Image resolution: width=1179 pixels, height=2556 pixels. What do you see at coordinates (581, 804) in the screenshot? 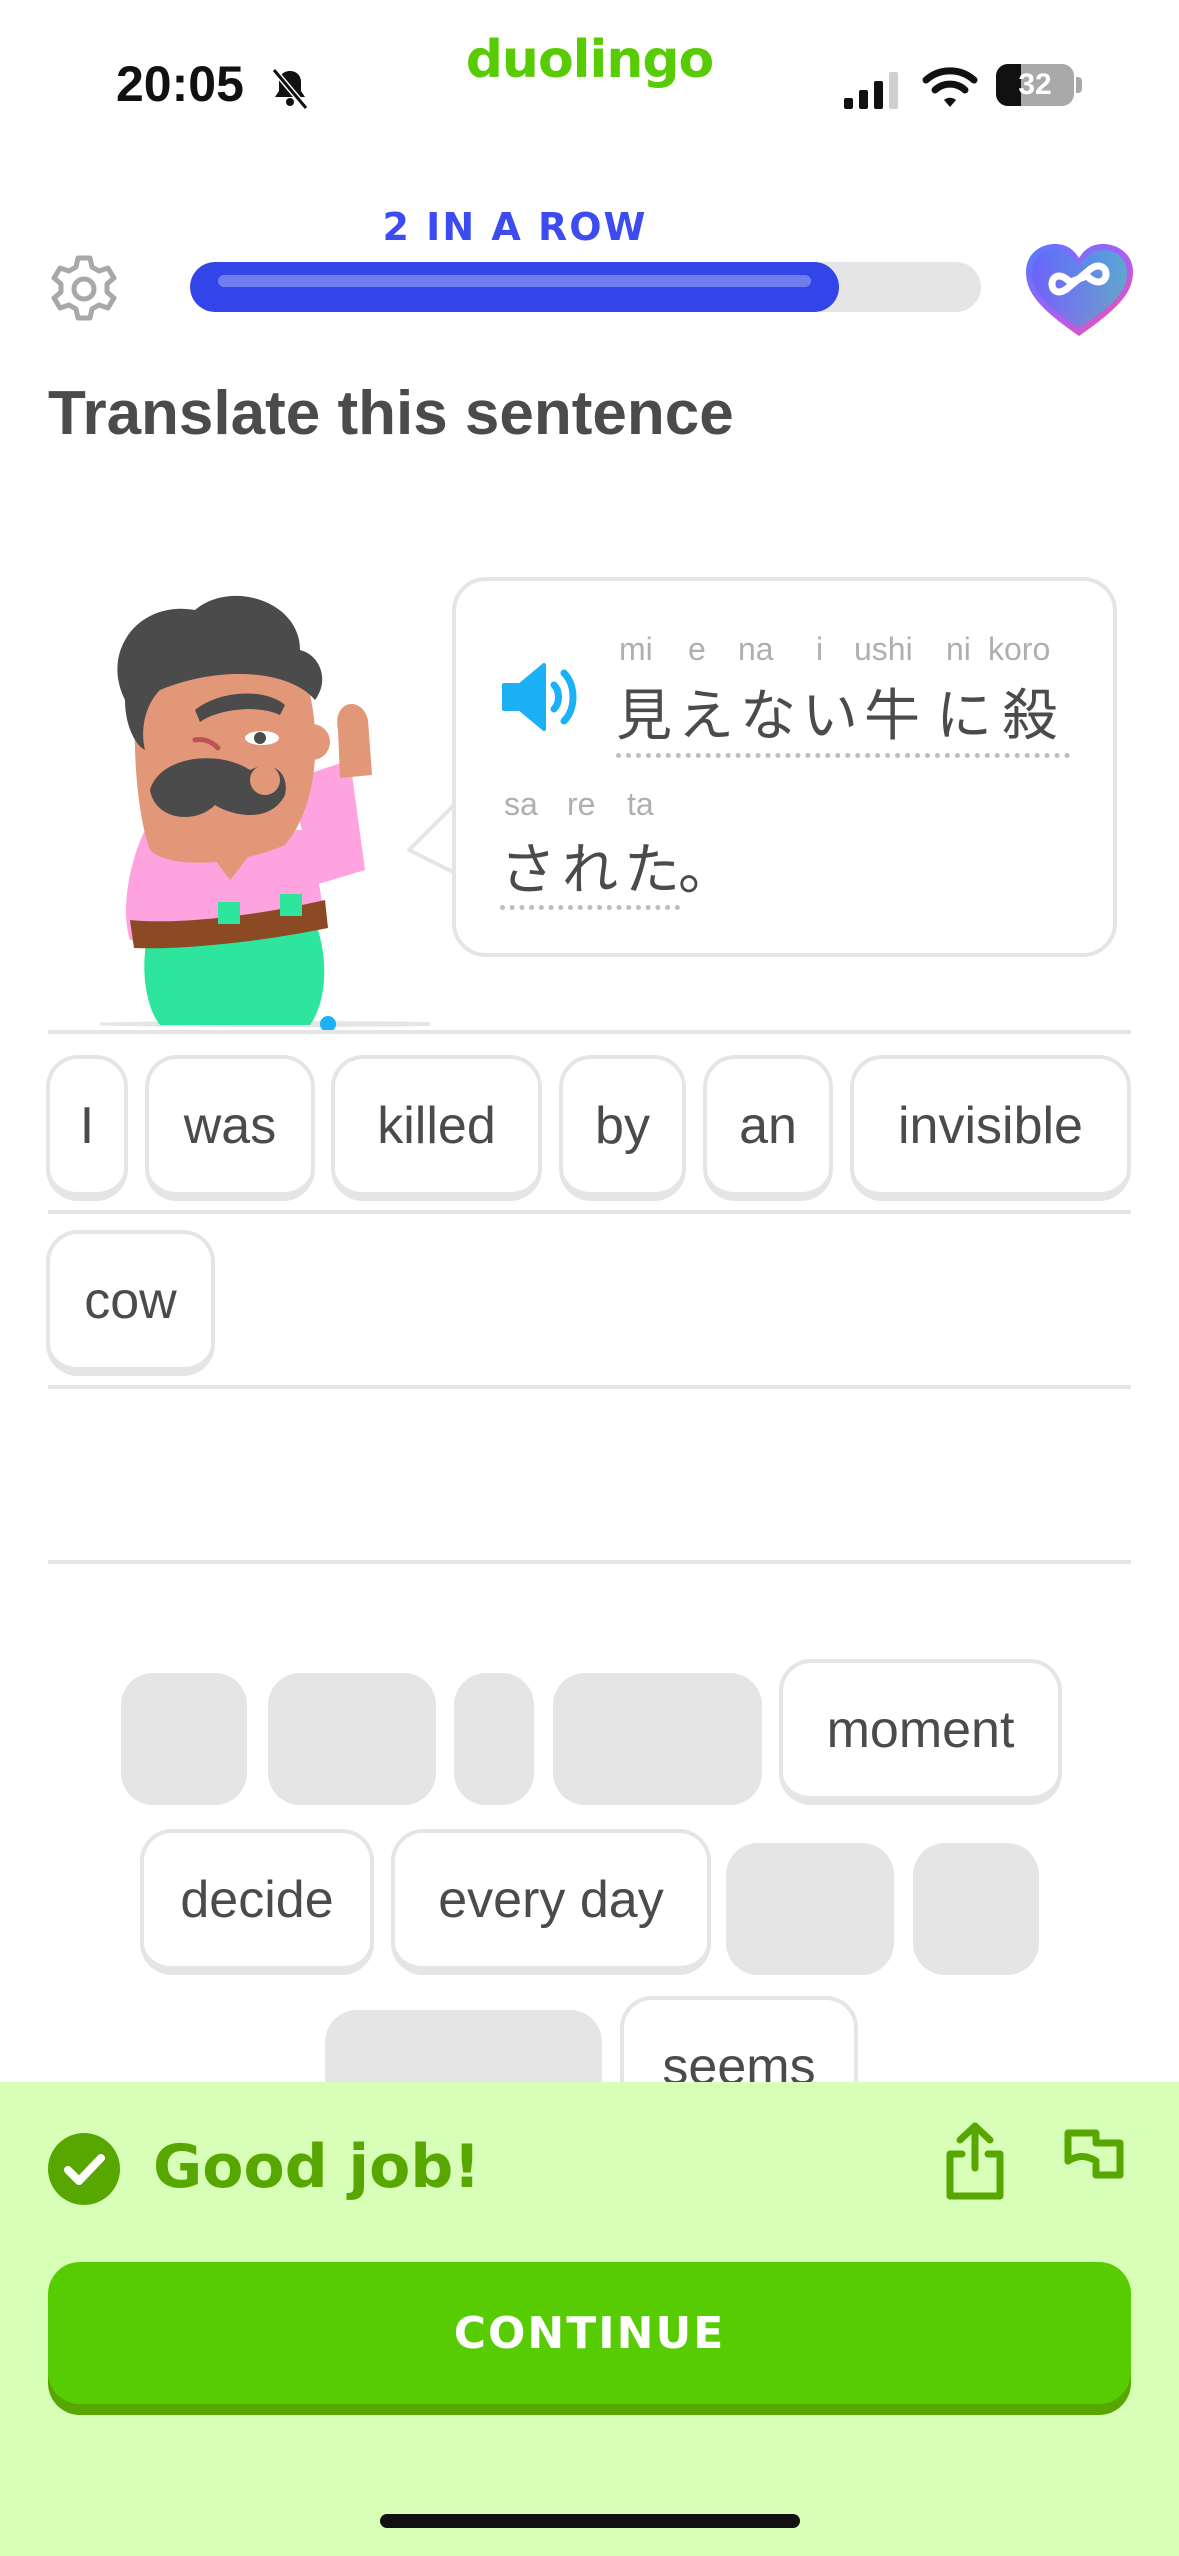
I see `ruby-text: re` at bounding box center [581, 804].